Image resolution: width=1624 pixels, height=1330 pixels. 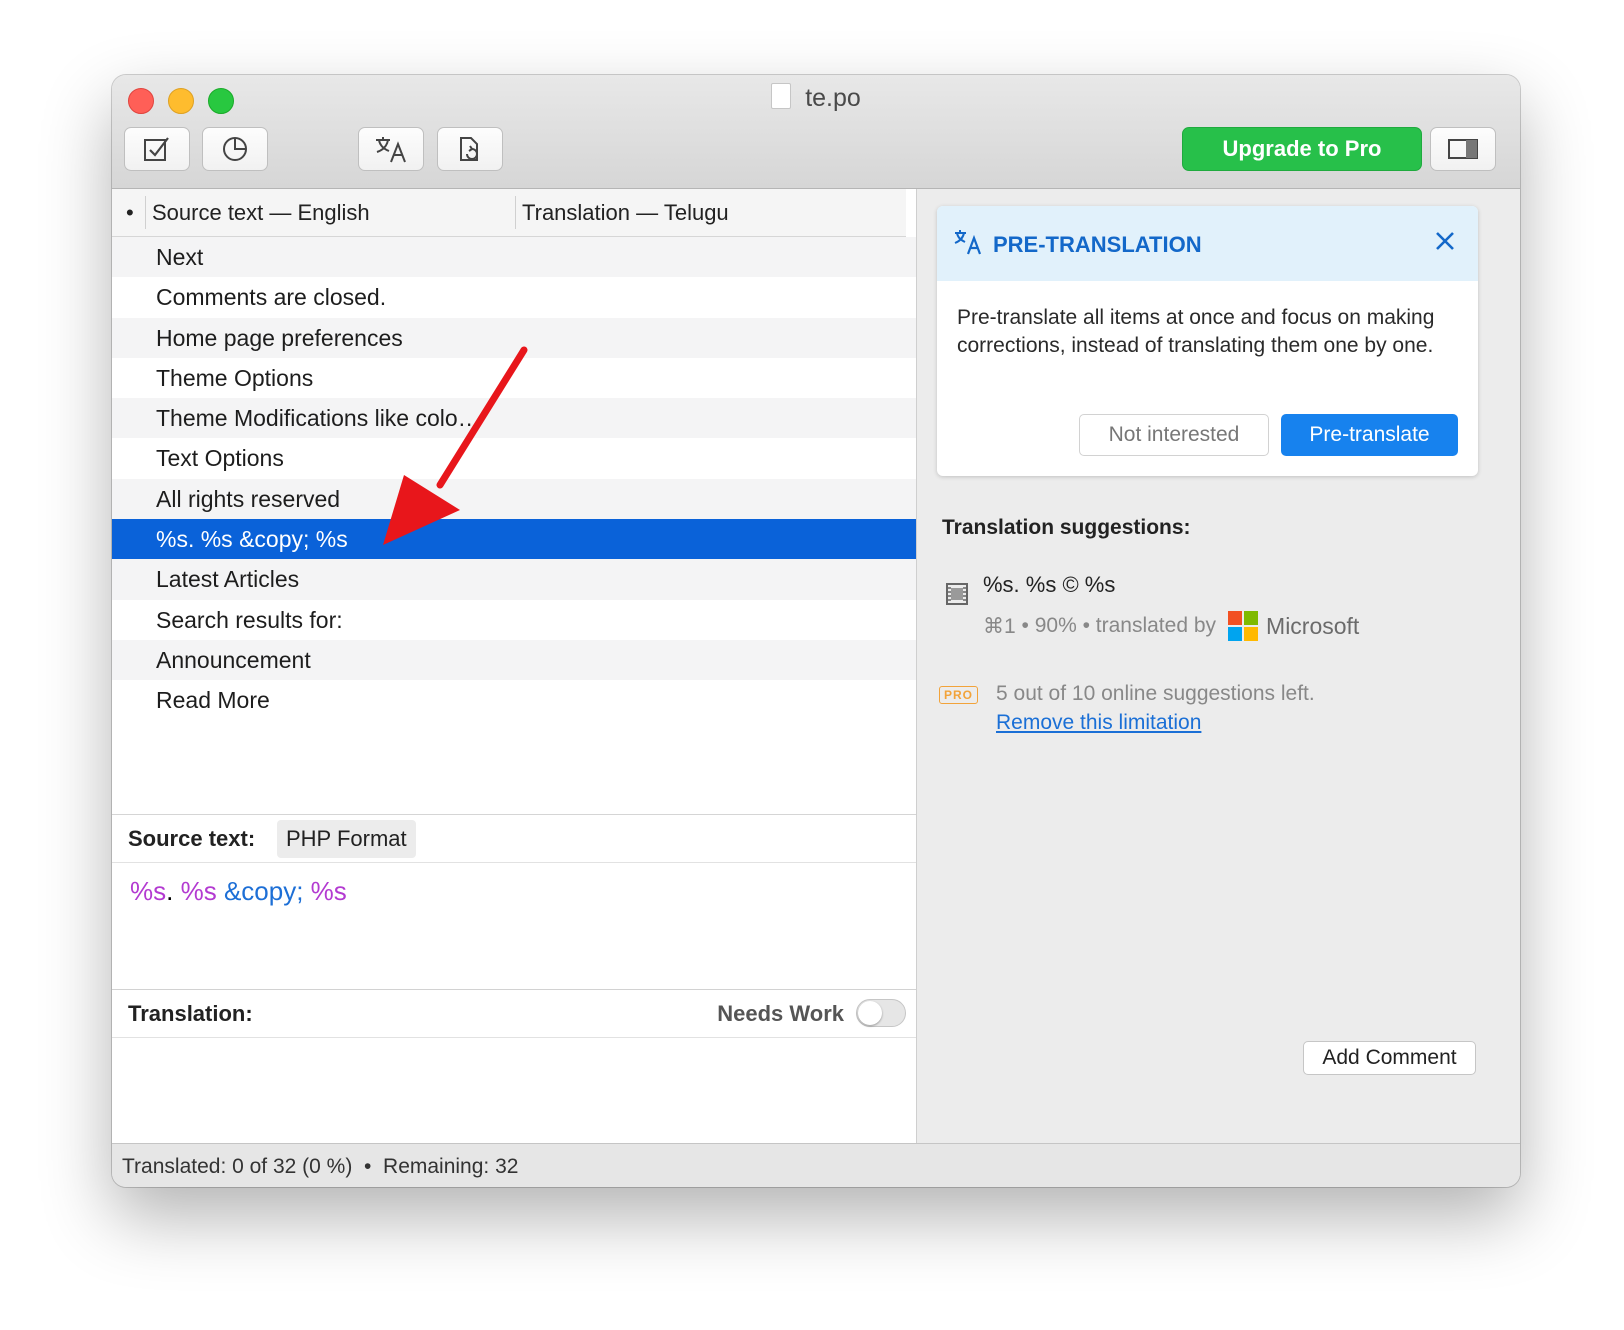 What do you see at coordinates (1243, 626) in the screenshot?
I see `microsoft-logo-icon` at bounding box center [1243, 626].